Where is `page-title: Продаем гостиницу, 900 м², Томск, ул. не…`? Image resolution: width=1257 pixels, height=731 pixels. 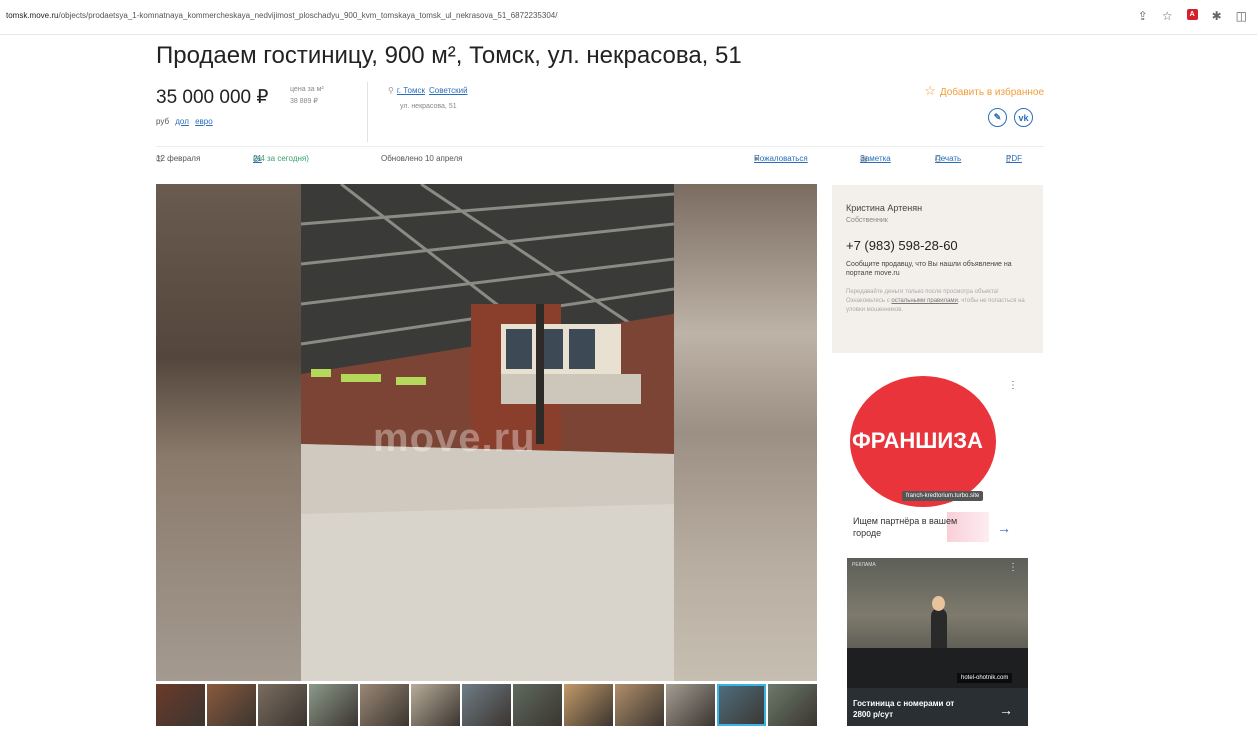 page-title: Продаем гостиницу, 900 м², Томск, ул. не… is located at coordinates (449, 55).